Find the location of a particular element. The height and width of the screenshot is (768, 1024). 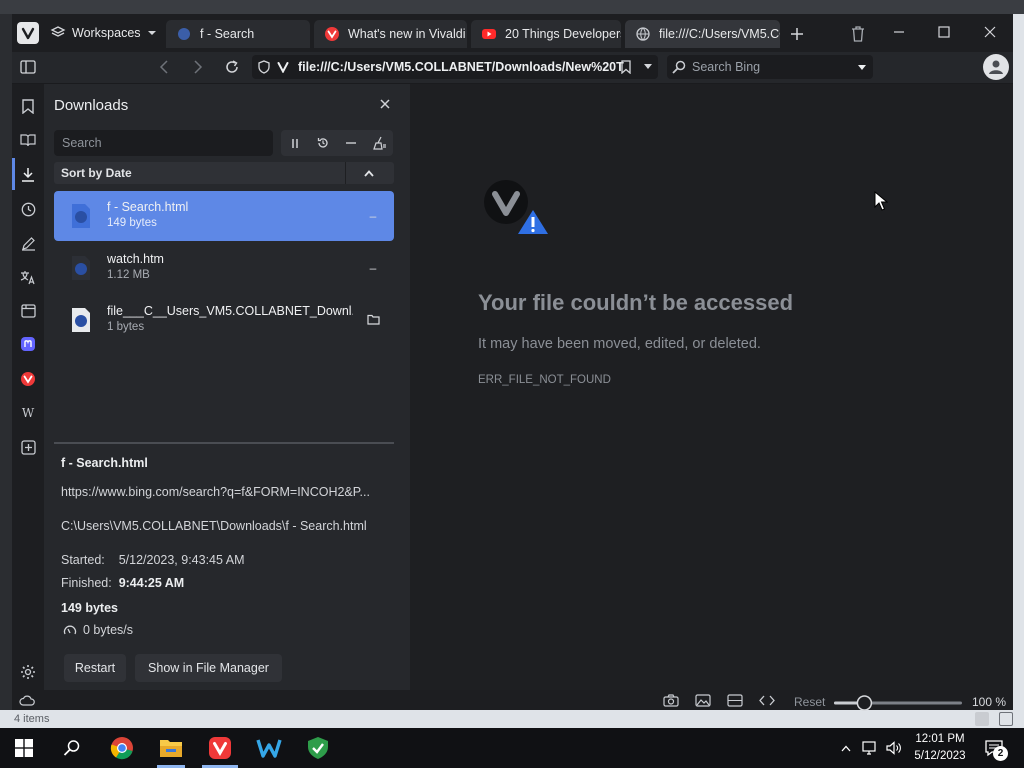

history-panel-button is located at coordinates (28, 209).